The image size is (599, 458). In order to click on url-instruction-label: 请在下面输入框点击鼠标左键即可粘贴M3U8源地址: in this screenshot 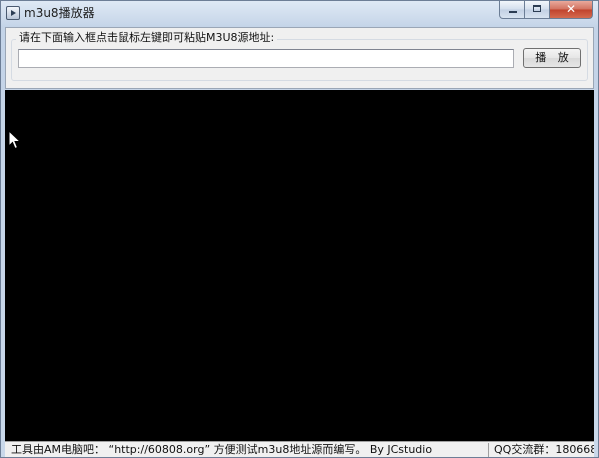, I will do `click(147, 38)`.